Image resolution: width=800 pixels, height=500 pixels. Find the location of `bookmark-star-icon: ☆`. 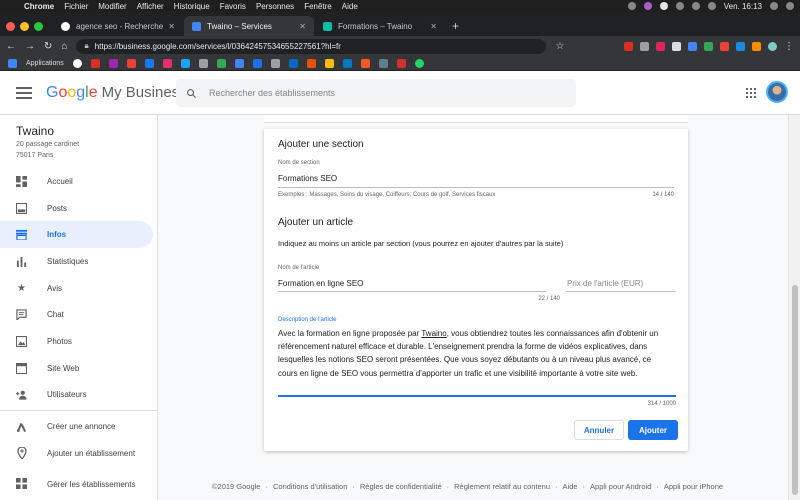

bookmark-star-icon: ☆ is located at coordinates (559, 46).